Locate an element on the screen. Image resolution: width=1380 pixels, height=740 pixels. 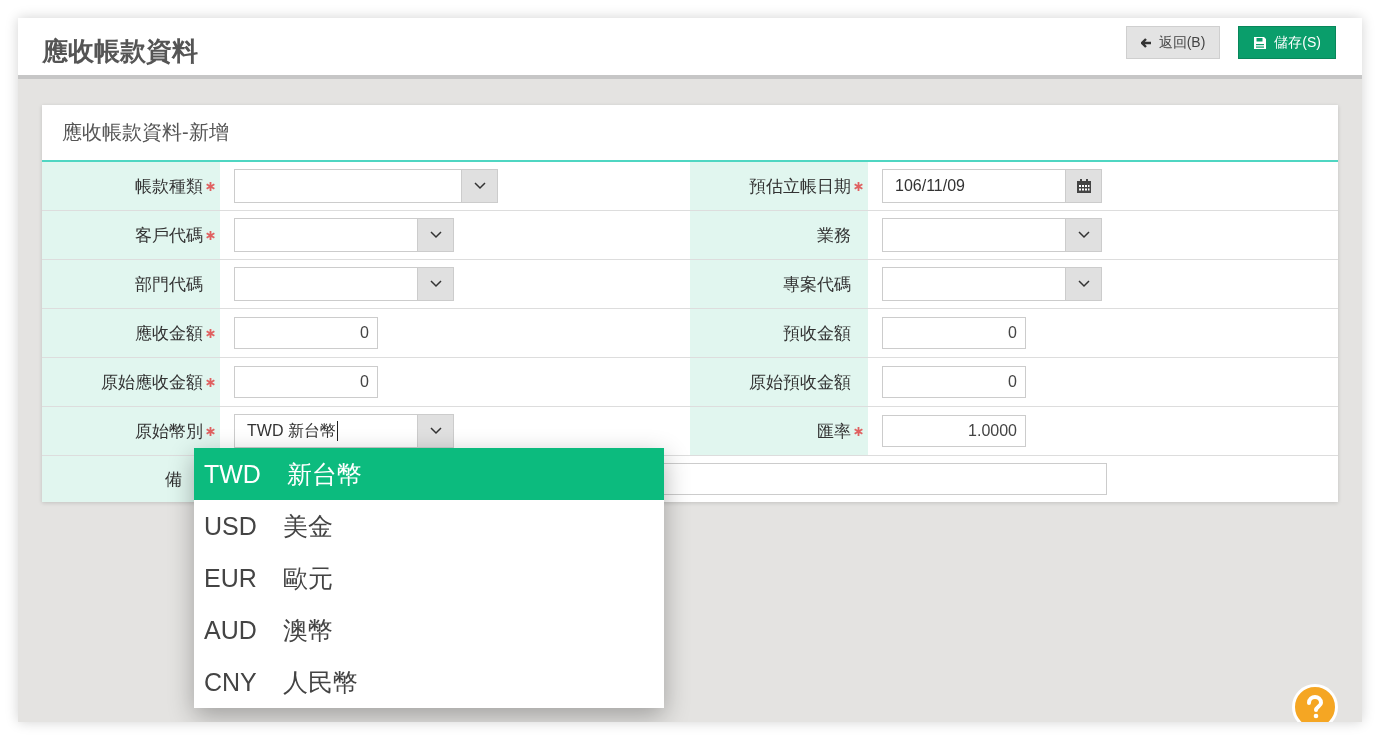
field-label: 客戶代碼 is located at coordinates (169, 235).